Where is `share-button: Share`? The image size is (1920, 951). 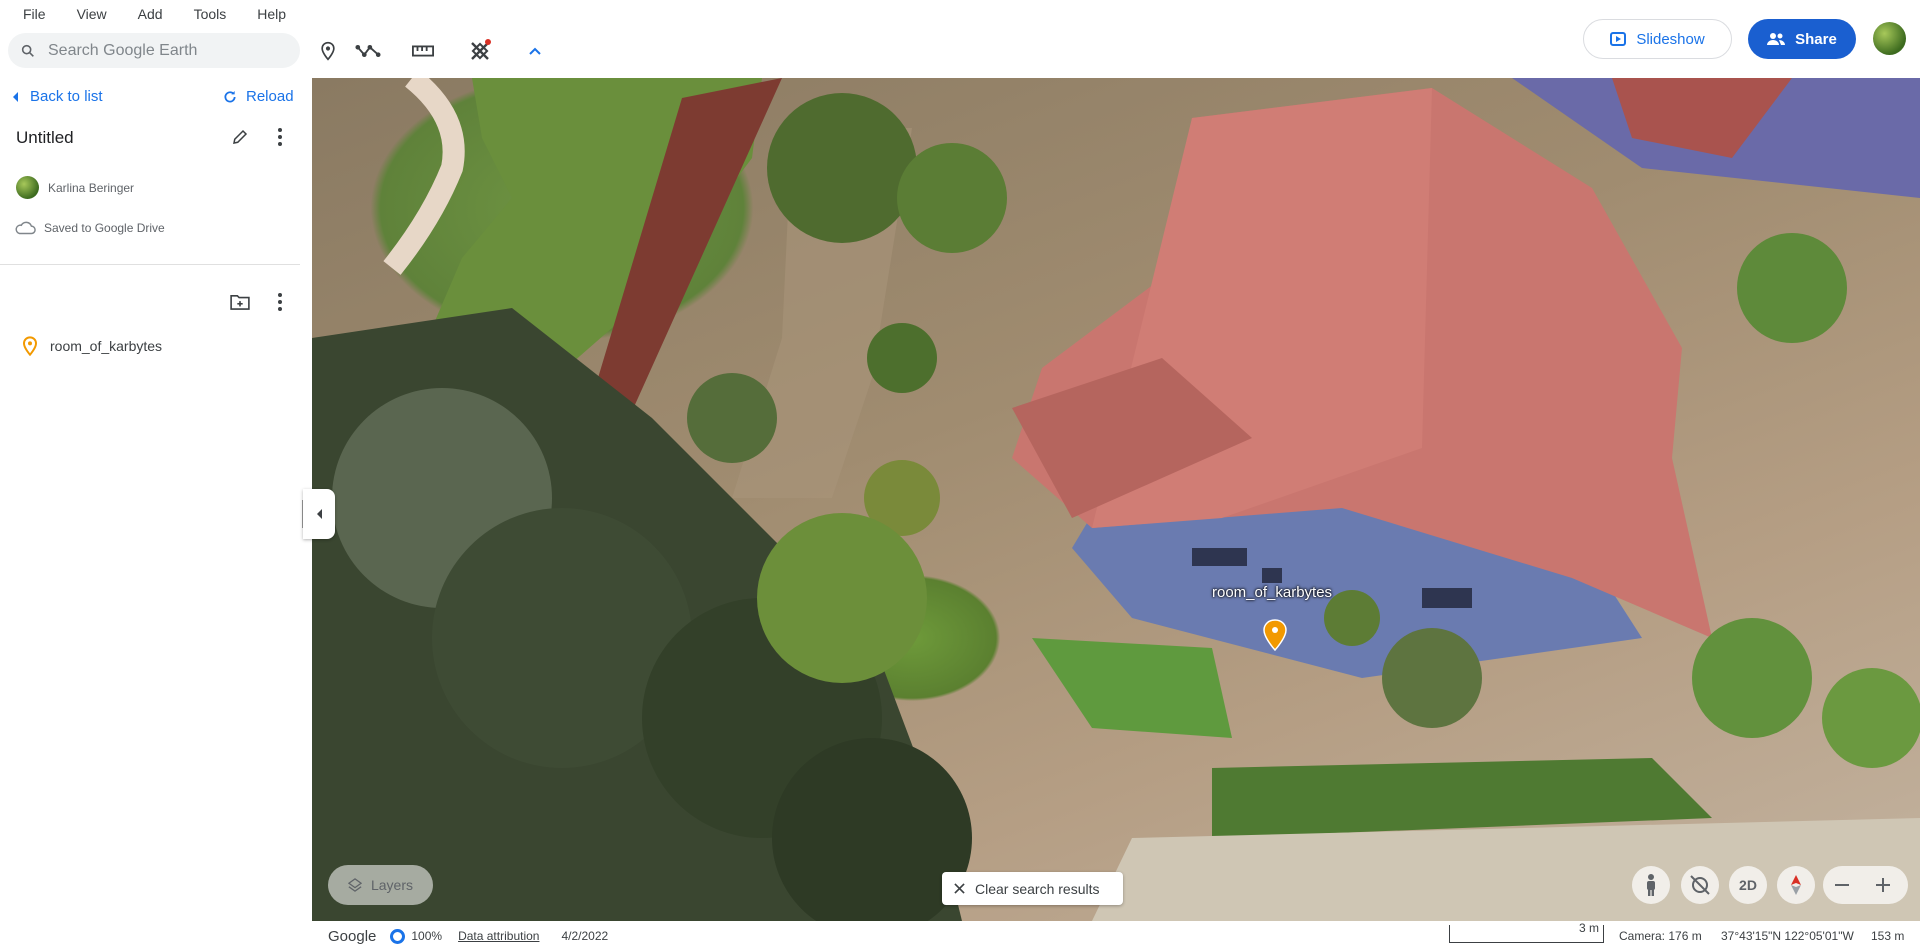 share-button: Share is located at coordinates (1802, 39).